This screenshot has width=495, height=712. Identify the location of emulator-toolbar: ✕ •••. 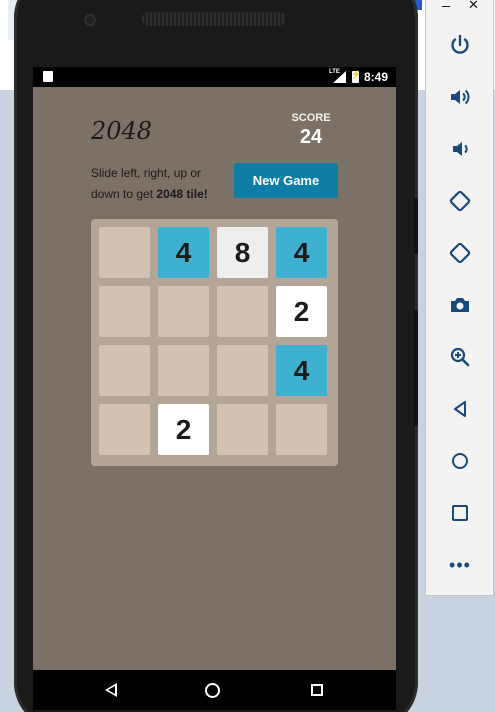
(459, 298).